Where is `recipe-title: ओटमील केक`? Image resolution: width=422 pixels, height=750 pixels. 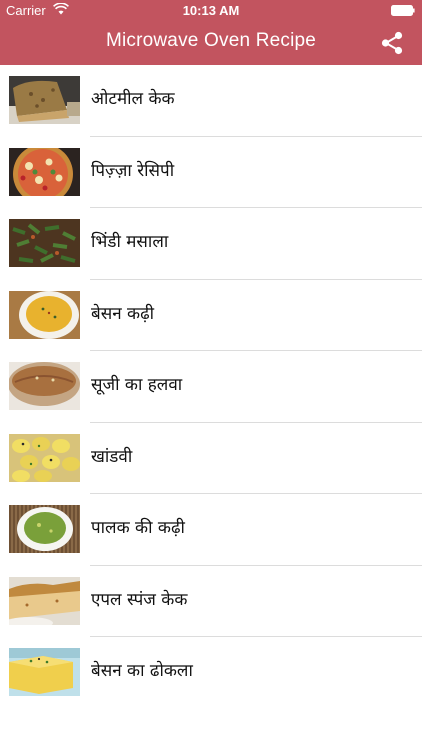 recipe-title: ओटमील केक is located at coordinates (133, 99).